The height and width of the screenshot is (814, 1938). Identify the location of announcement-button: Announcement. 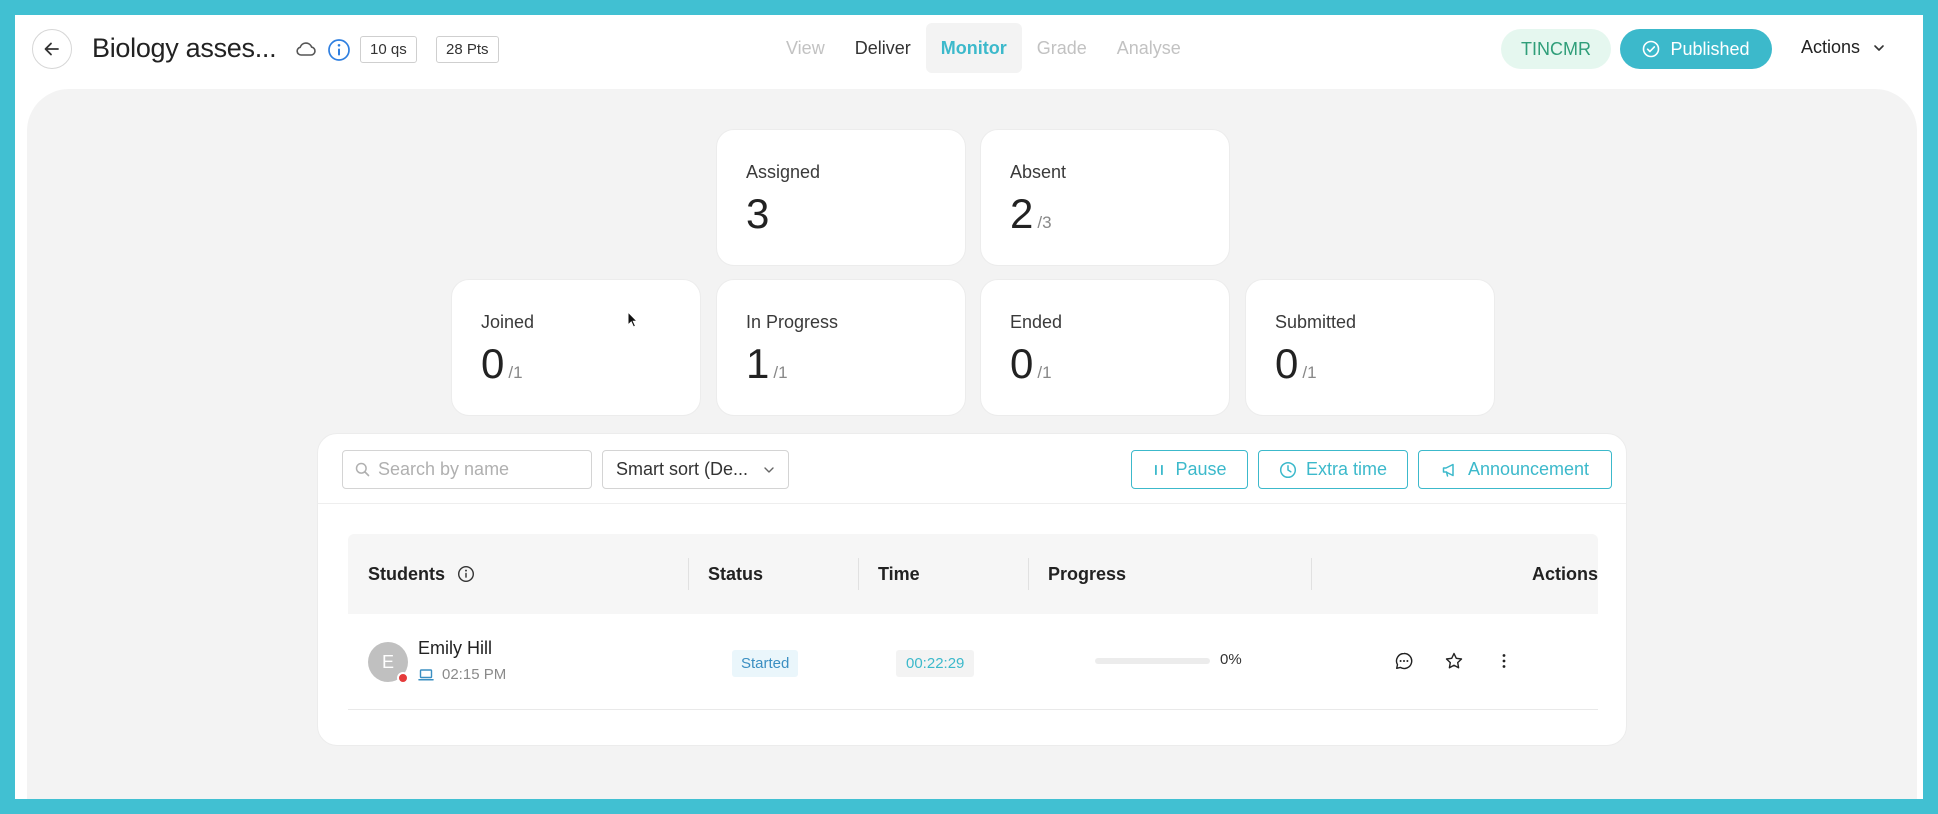
(1515, 469).